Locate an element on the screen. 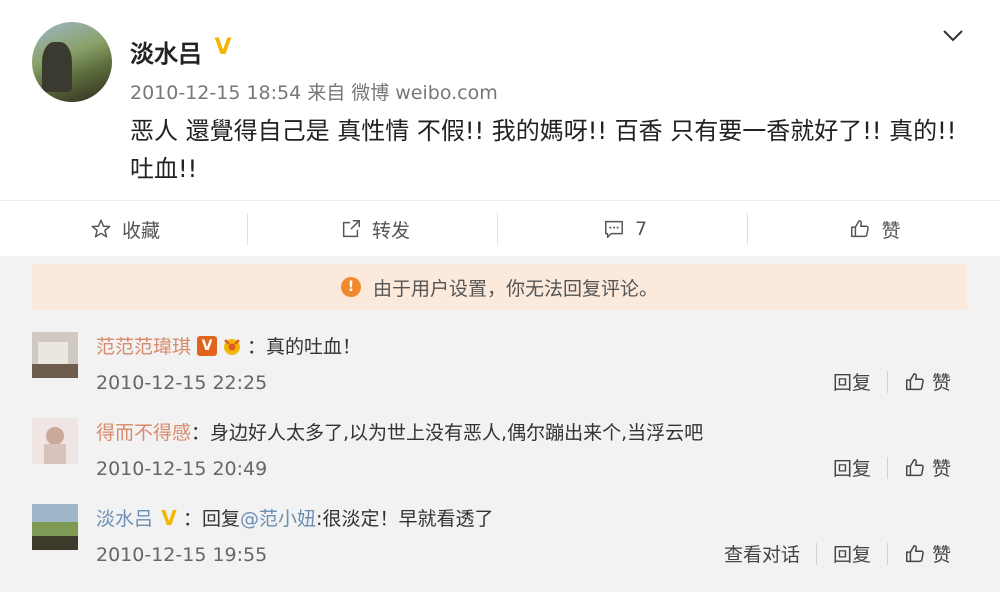  commenter-name: 淡水吕 is located at coordinates (124, 517).